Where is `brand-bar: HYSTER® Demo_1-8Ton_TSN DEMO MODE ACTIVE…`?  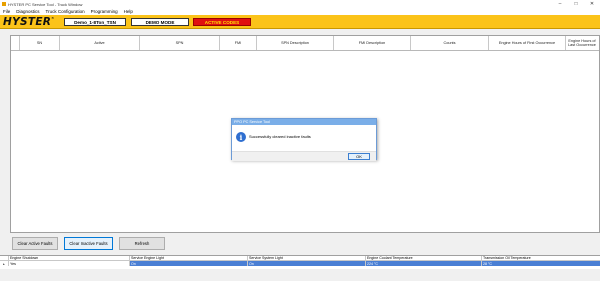
brand-bar: HYSTER® Demo_1-8Ton_TSN DEMO MODE ACTIVE… is located at coordinates (300, 22).